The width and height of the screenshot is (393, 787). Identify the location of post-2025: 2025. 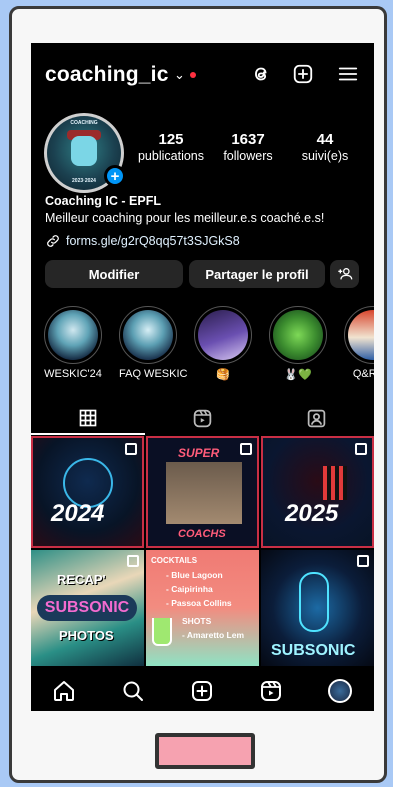
(317, 492).